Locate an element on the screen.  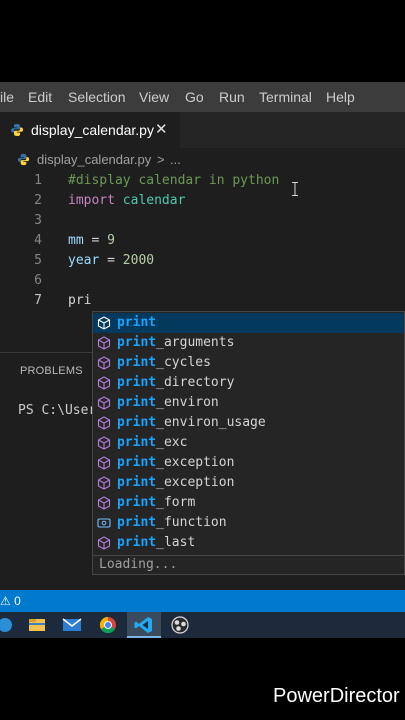
line-number: 1 is located at coordinates (38, 180).